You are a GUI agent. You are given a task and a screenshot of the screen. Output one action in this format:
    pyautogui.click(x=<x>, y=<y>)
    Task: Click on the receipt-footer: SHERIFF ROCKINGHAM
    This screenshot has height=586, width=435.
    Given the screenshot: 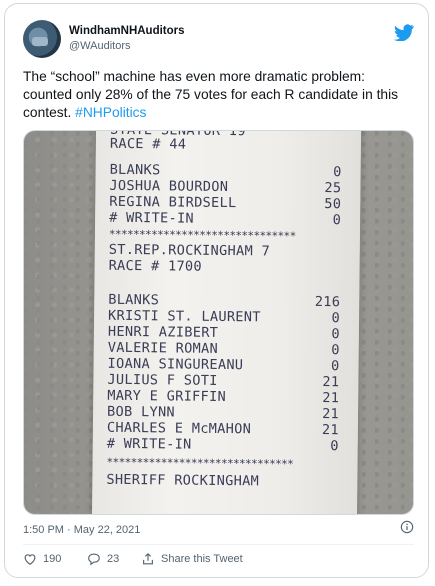 What is the action you would take?
    pyautogui.click(x=183, y=480)
    